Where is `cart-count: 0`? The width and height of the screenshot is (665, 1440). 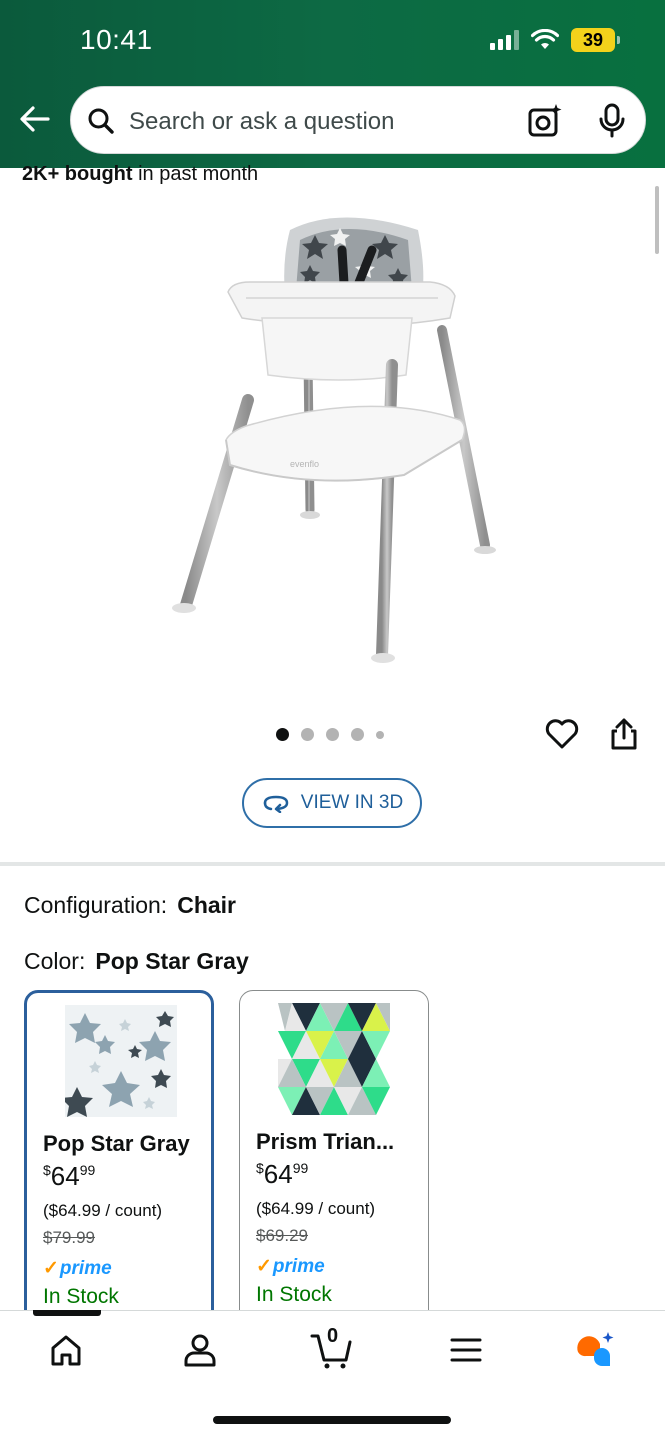
cart-count: 0 is located at coordinates (333, 1336).